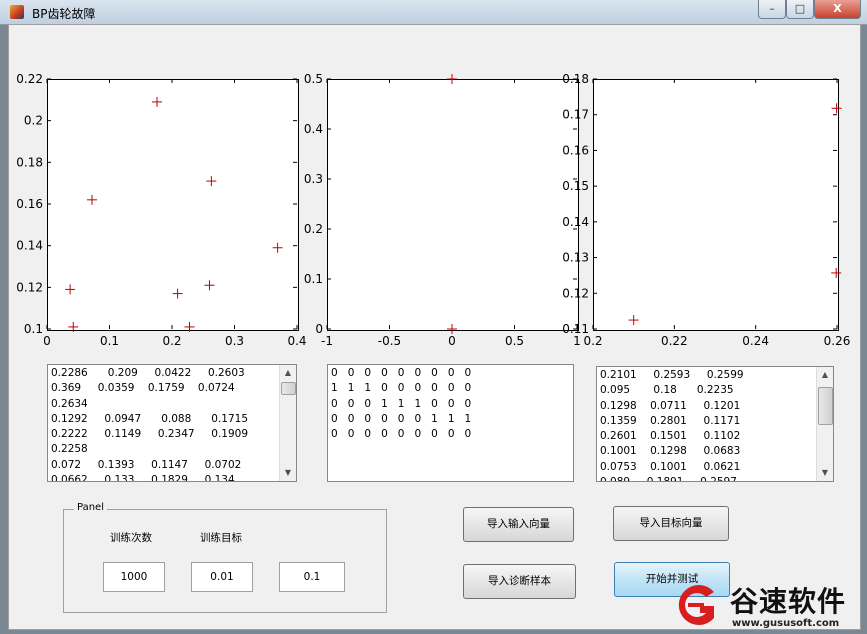 The width and height of the screenshot is (867, 634). What do you see at coordinates (64, 14) in the screenshot?
I see `window-title: BP齿轮故障` at bounding box center [64, 14].